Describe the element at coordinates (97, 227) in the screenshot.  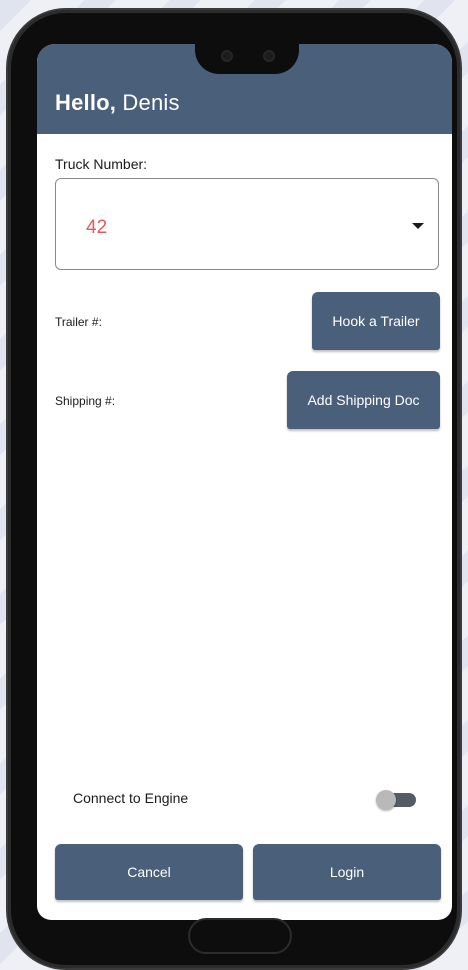
I see `truck-number-value: 42` at that location.